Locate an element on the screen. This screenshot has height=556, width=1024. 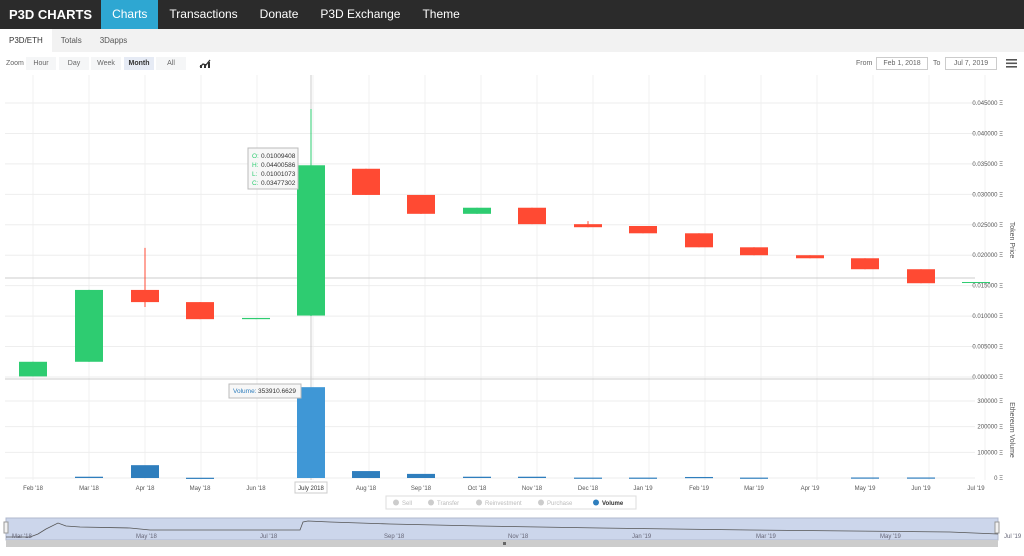
navigator-range is located at coordinates (502, 529).